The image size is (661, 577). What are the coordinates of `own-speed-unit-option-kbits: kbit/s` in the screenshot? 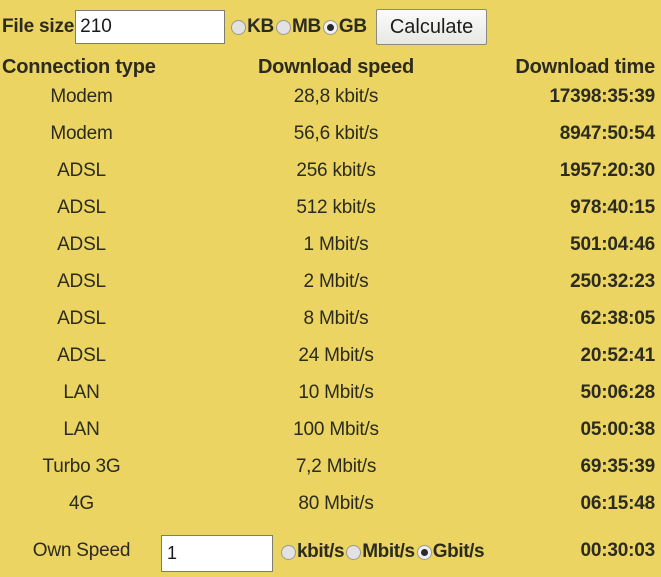 It's located at (313, 552).